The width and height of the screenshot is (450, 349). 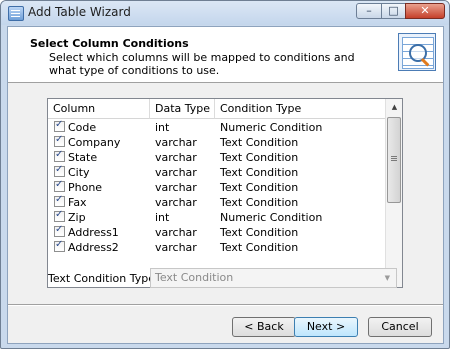 What do you see at coordinates (216, 232) in the screenshot?
I see `table-row: Address1 varchar Text Condition` at bounding box center [216, 232].